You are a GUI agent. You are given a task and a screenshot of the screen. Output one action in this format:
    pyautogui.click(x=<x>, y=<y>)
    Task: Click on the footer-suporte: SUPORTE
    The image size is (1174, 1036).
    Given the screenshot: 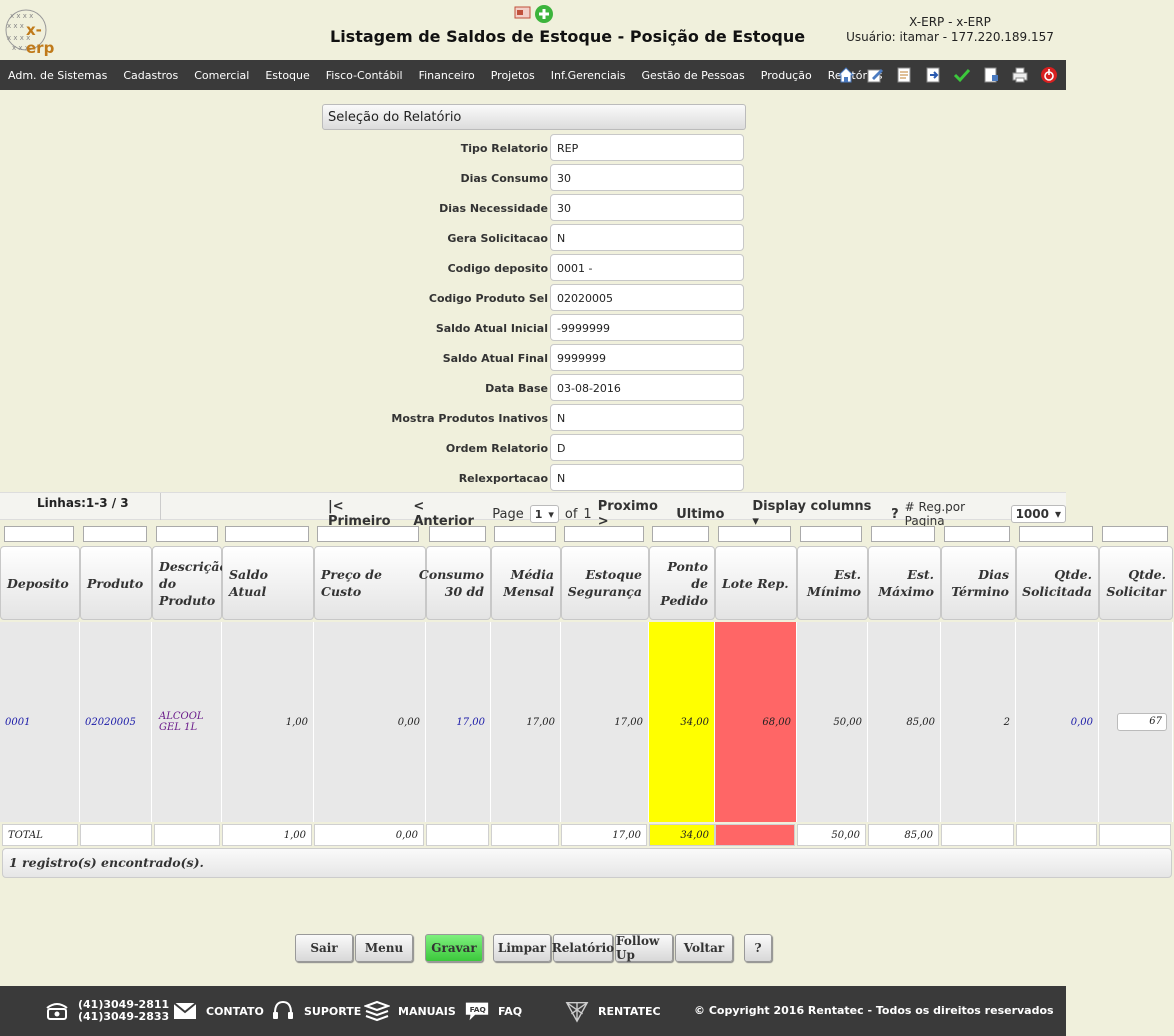 What is the action you would take?
    pyautogui.click(x=315, y=1011)
    